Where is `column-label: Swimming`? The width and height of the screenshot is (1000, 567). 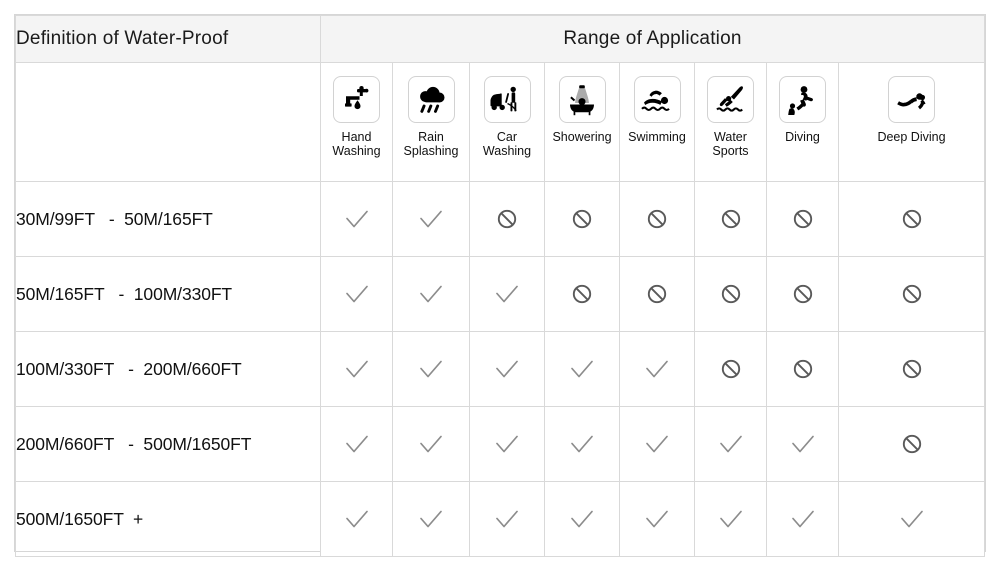 column-label: Swimming is located at coordinates (657, 137).